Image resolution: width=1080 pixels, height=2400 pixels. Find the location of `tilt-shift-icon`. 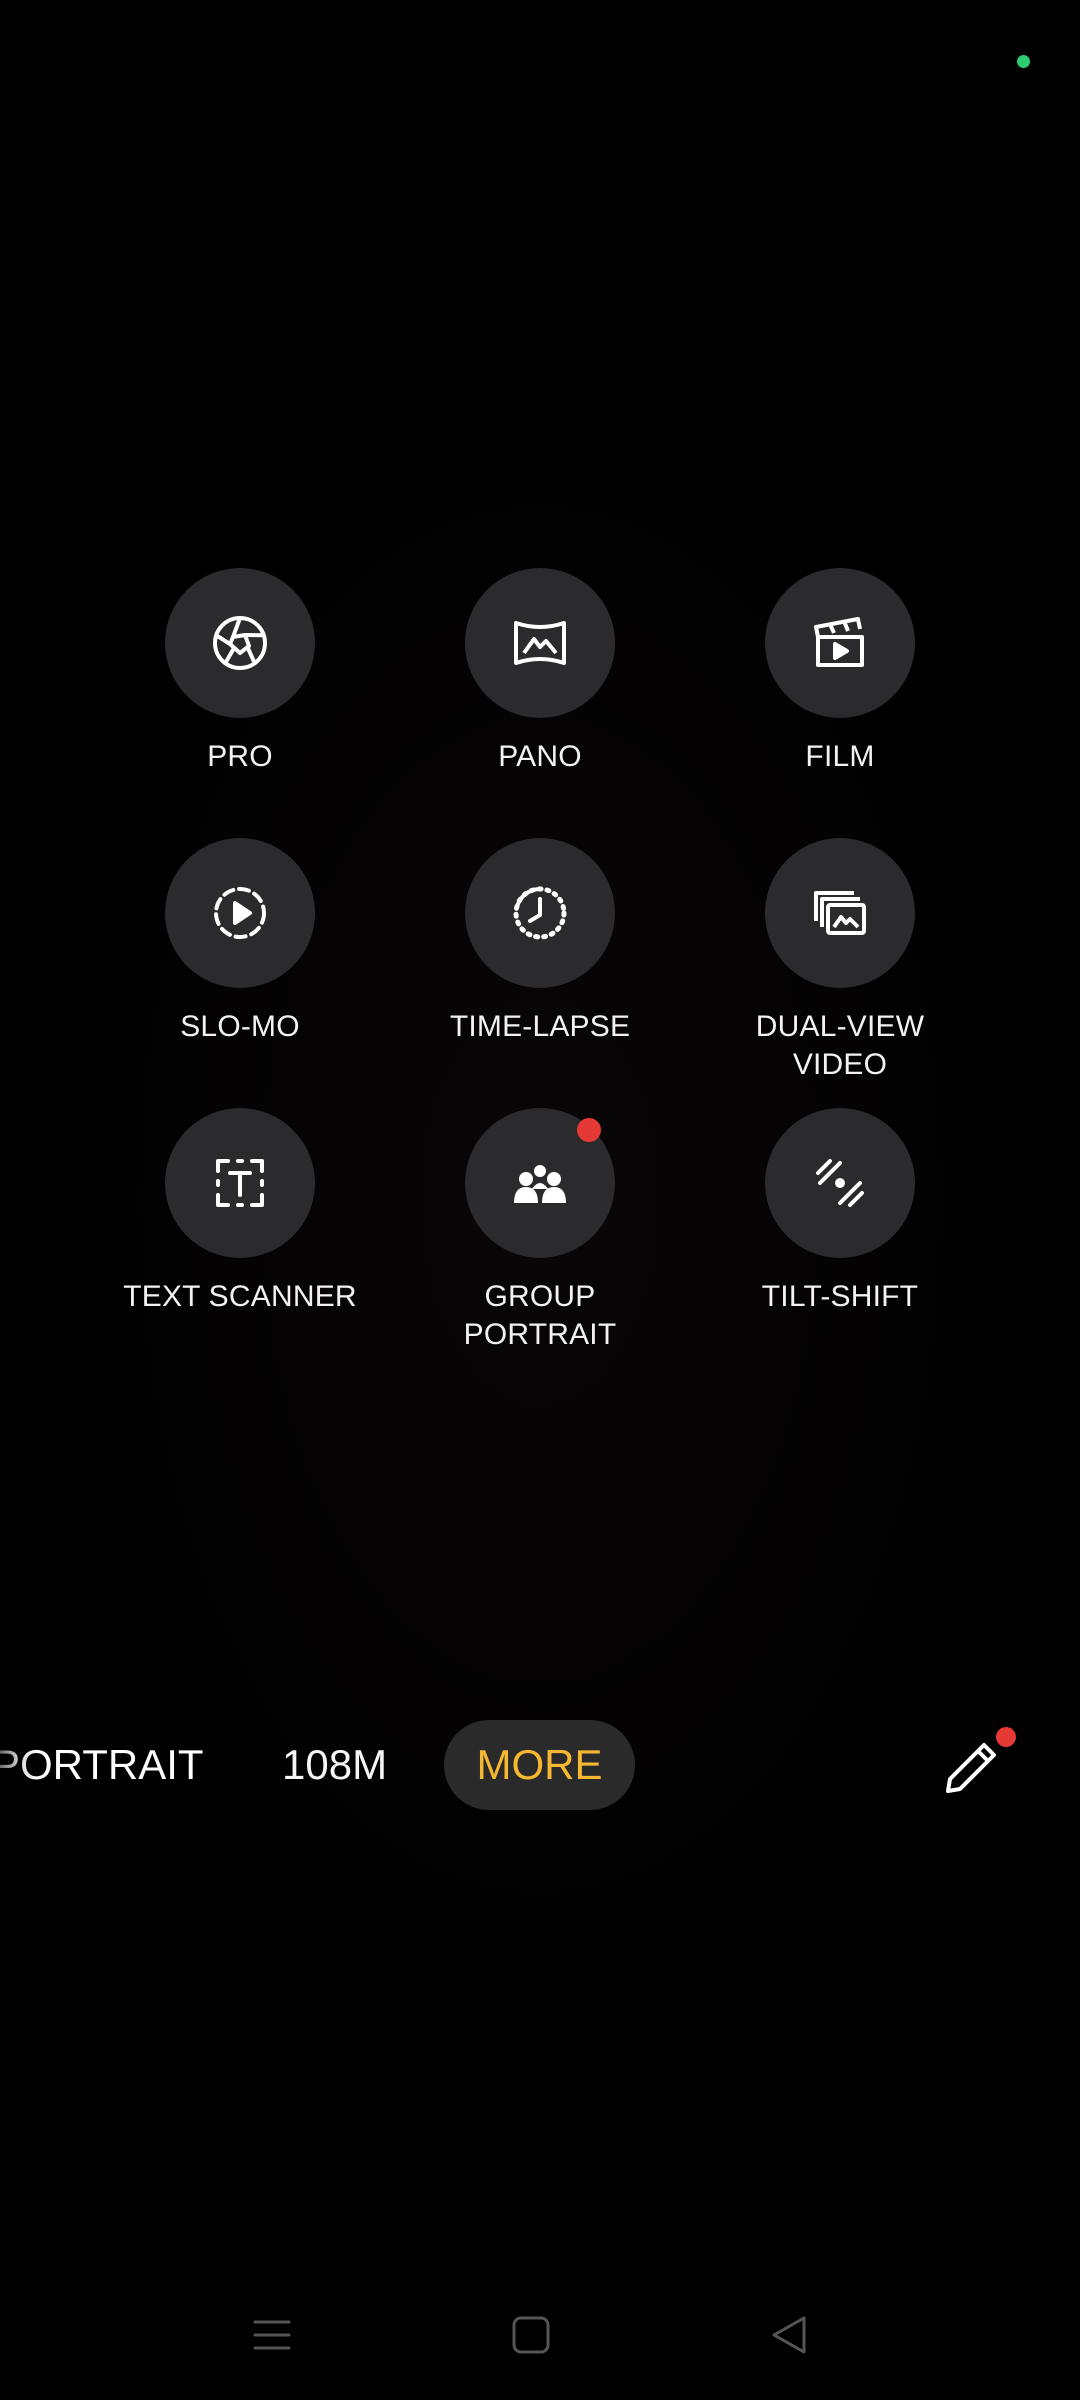

tilt-shift-icon is located at coordinates (840, 1183).